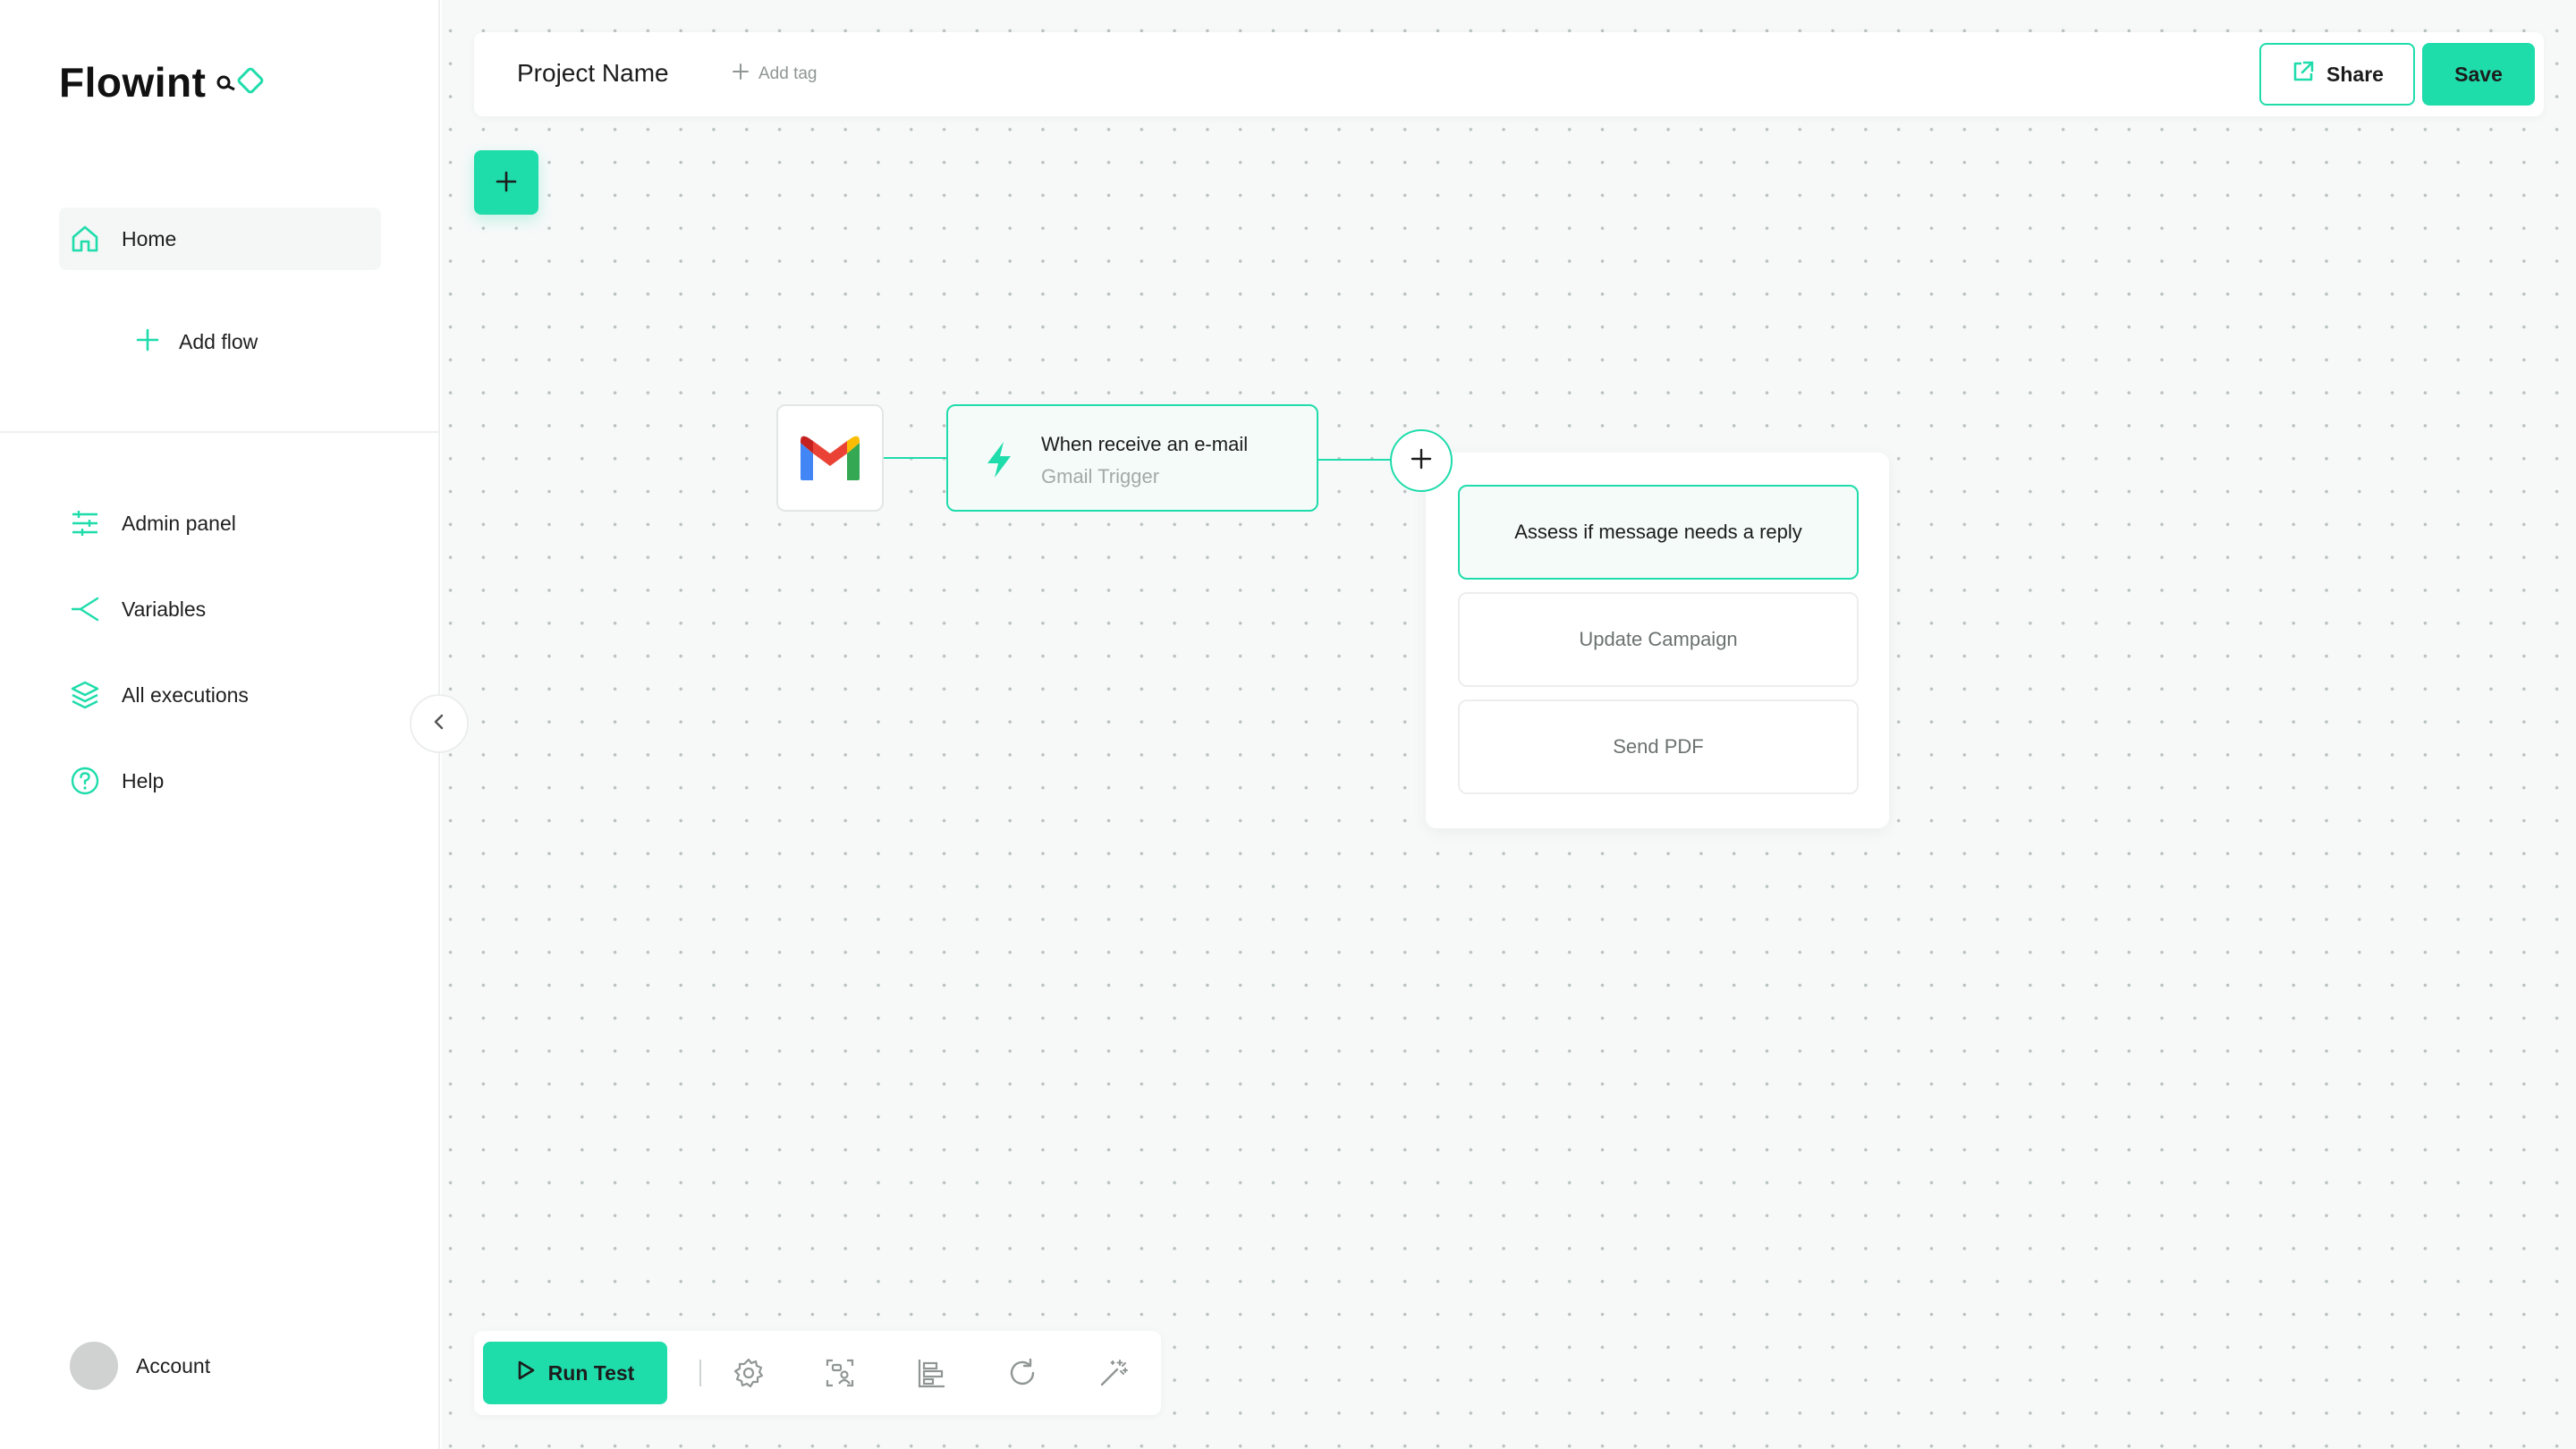  What do you see at coordinates (1113, 1373) in the screenshot?
I see `magic-wand-icon` at bounding box center [1113, 1373].